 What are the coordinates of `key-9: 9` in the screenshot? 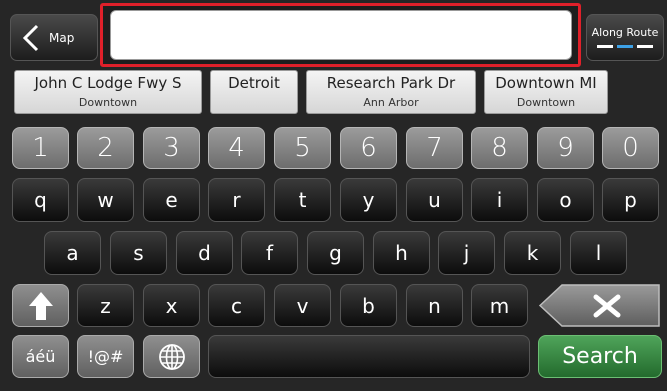 It's located at (565, 148).